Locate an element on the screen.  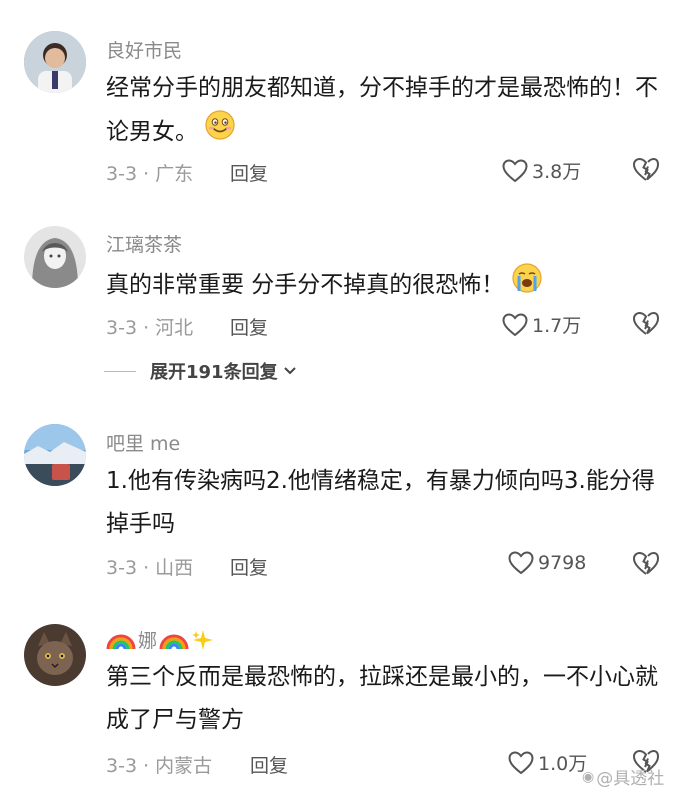
comment-text: 第三个反而是最恐怖的，拉踩还是最小的，一不小心就成了尸与警方 is located at coordinates (382, 698).